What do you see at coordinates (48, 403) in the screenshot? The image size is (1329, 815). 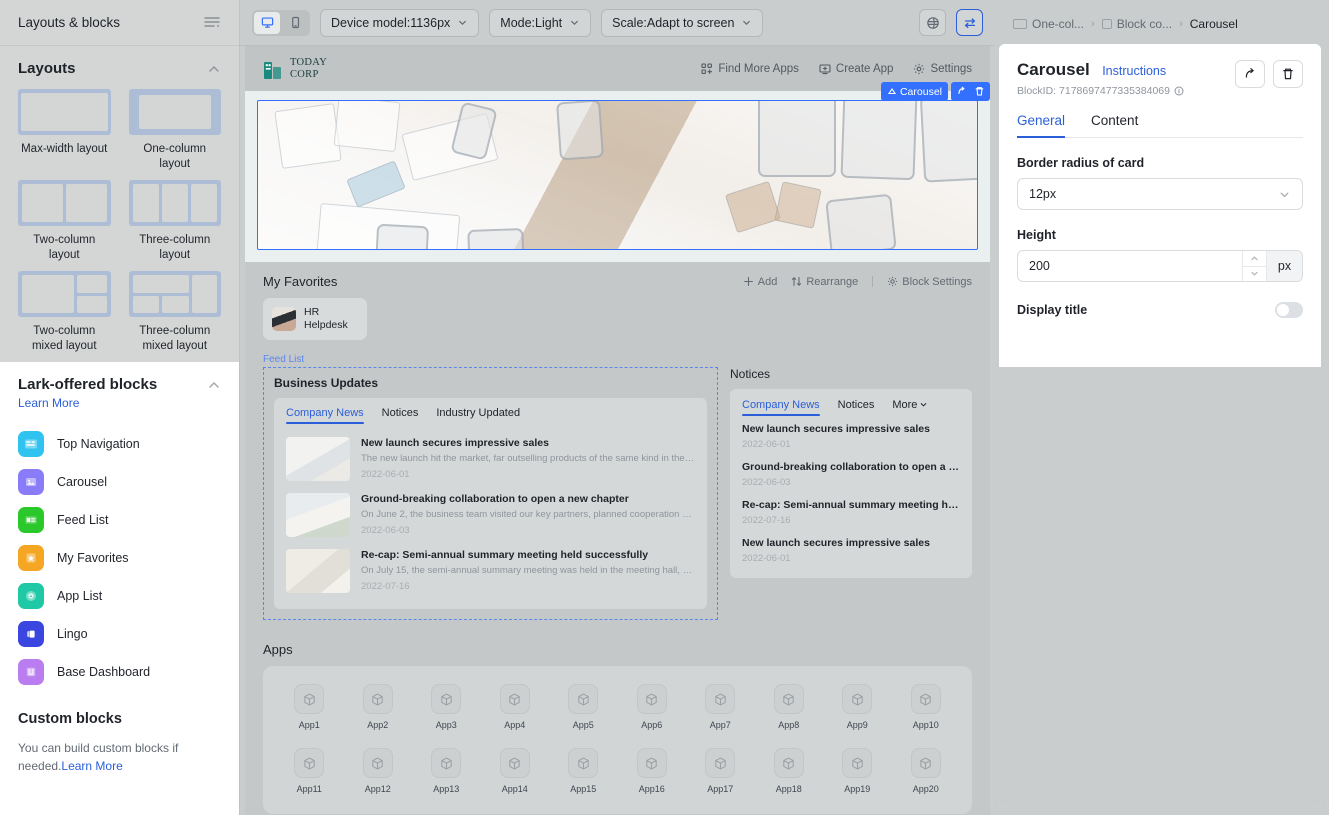 I see `lark-blocks-learn-more-link: Learn More` at bounding box center [48, 403].